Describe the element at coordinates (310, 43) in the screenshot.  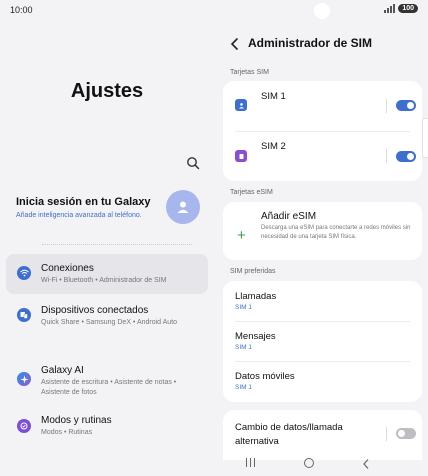
I see `page-title: Administrador de SIM` at that location.